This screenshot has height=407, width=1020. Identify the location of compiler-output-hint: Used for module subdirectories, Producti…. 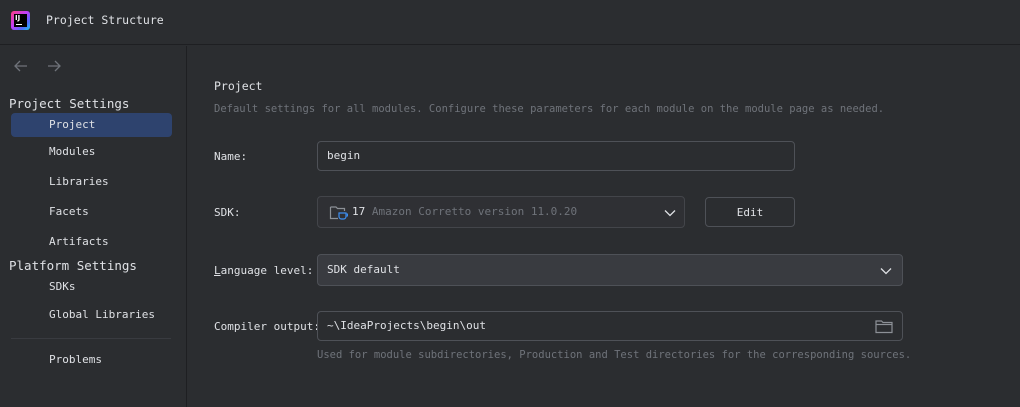
(614, 355).